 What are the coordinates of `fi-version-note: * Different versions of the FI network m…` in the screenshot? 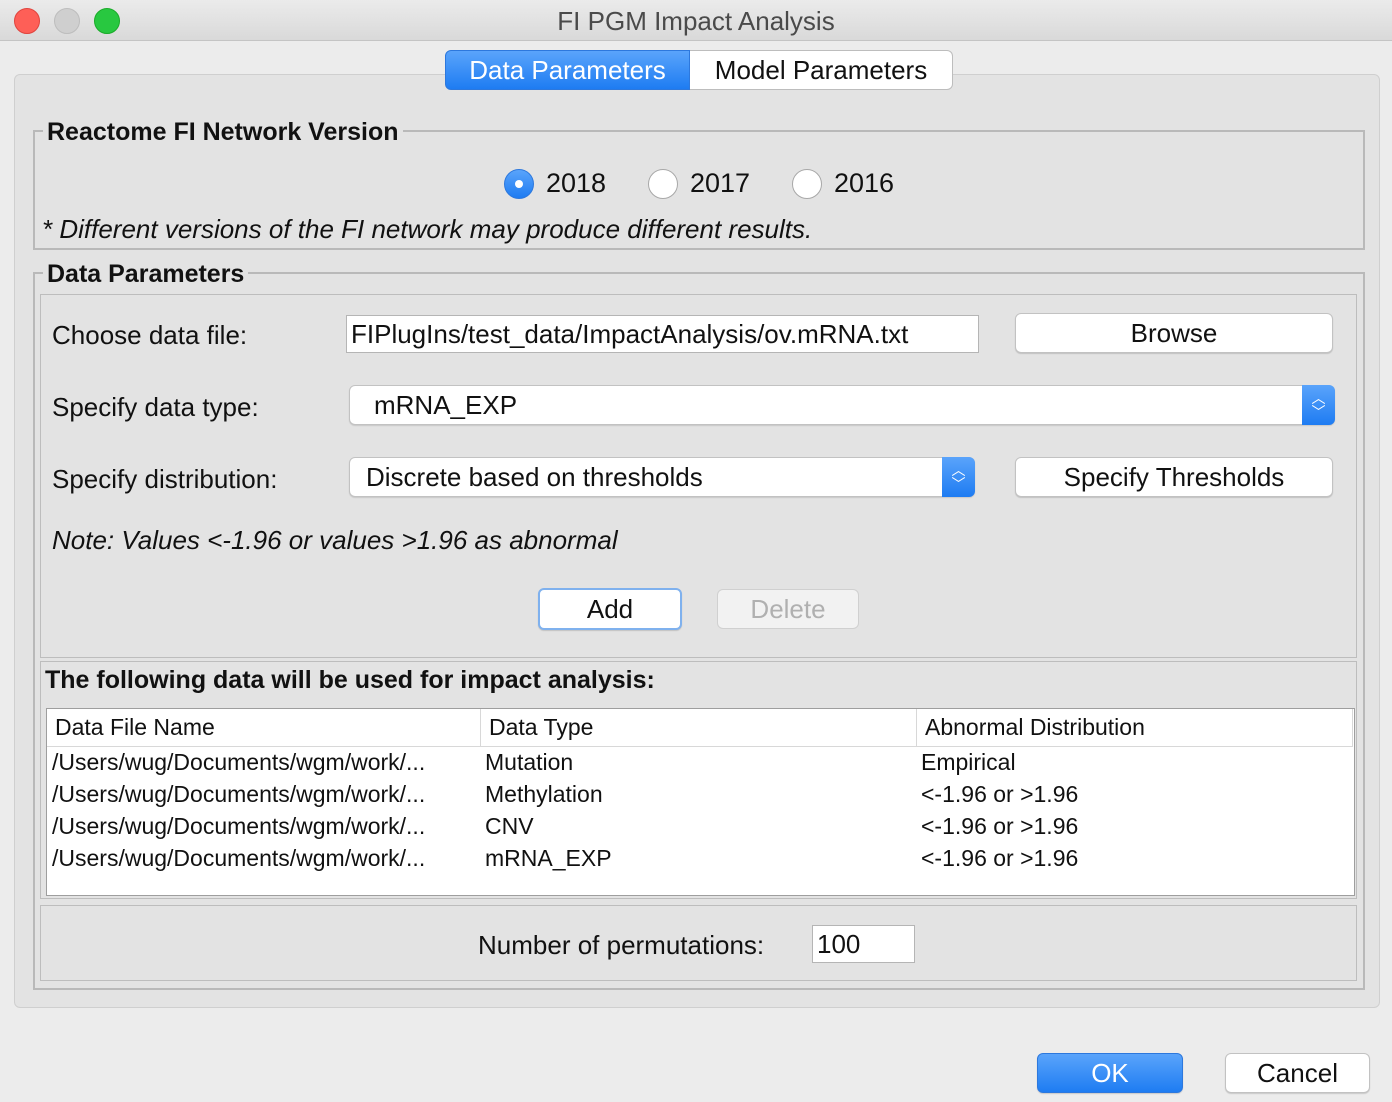 It's located at (427, 229).